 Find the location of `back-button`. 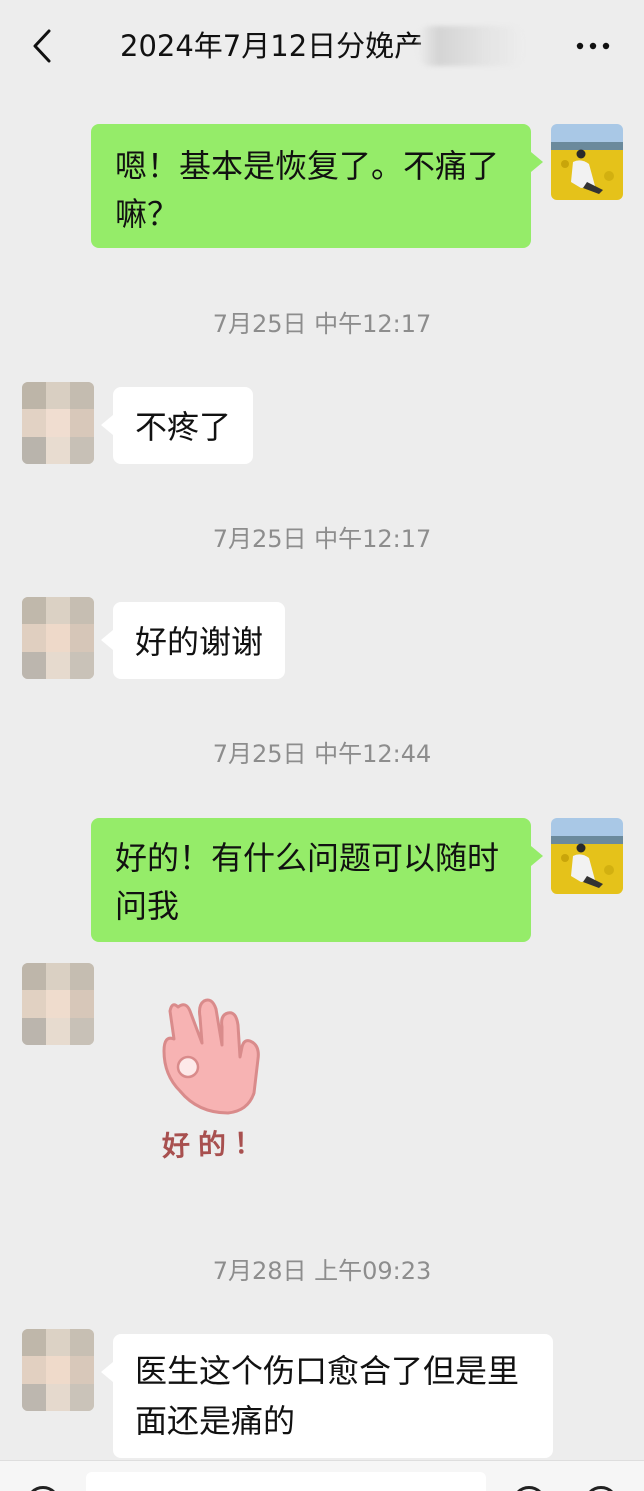

back-button is located at coordinates (42, 46).